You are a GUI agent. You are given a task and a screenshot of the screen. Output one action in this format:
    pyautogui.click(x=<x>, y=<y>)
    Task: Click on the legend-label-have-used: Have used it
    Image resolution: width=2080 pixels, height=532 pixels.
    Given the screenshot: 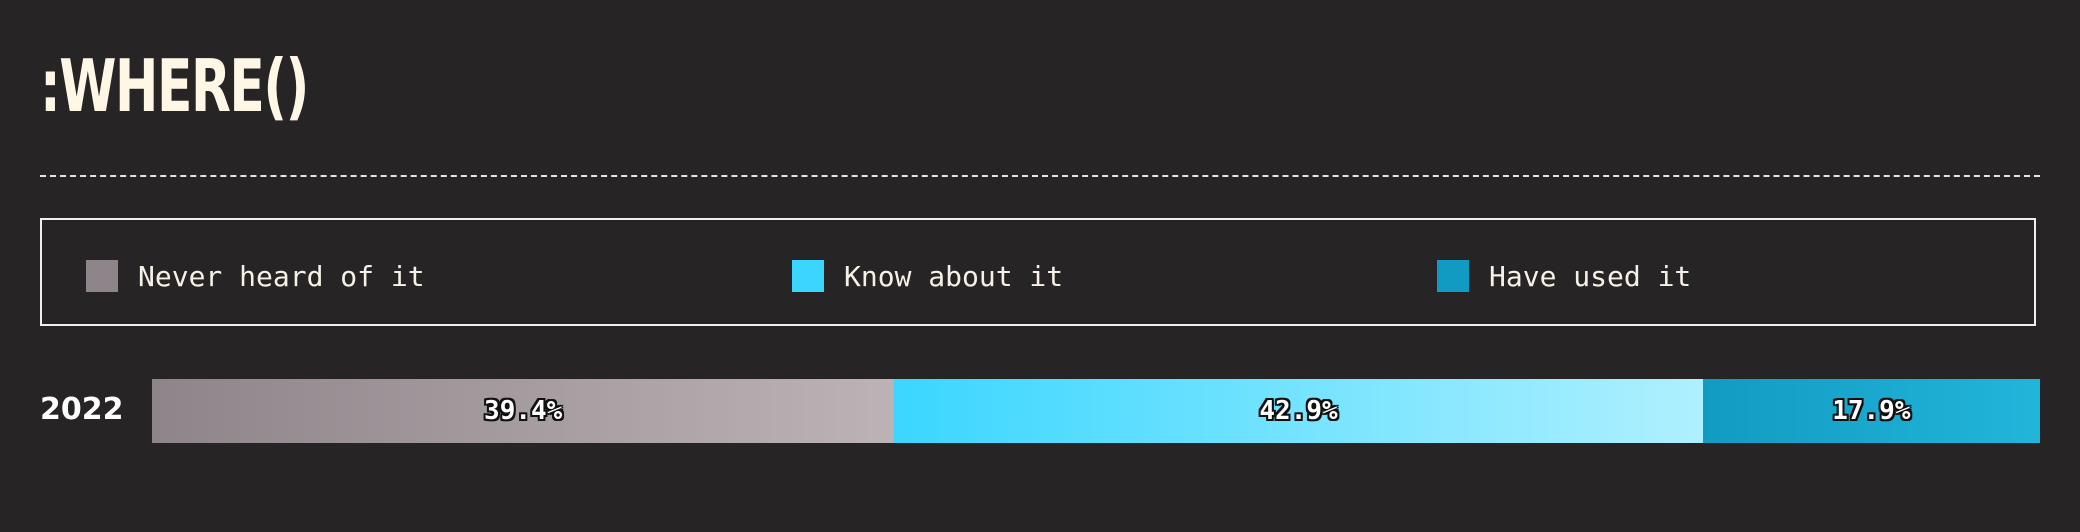 What is the action you would take?
    pyautogui.click(x=1590, y=276)
    